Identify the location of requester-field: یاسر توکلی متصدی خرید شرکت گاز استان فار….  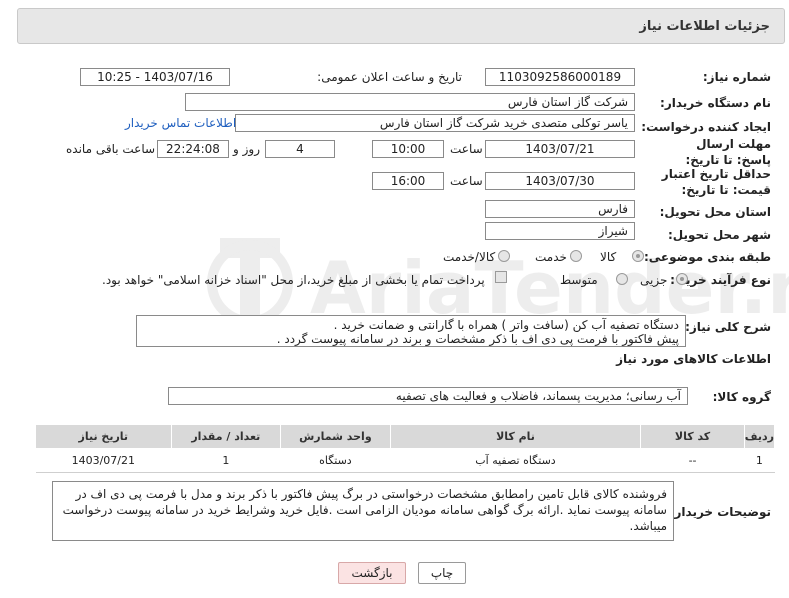
(435, 123).